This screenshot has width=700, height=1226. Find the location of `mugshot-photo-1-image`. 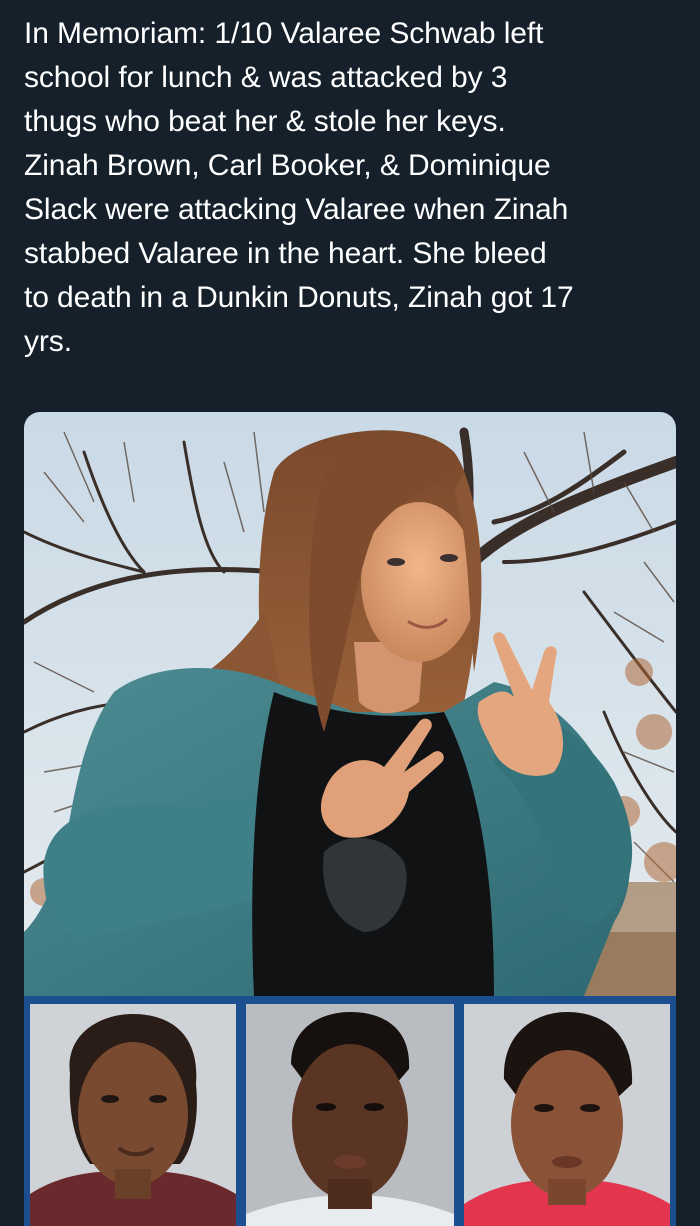

mugshot-photo-1-image is located at coordinates (133, 1115).